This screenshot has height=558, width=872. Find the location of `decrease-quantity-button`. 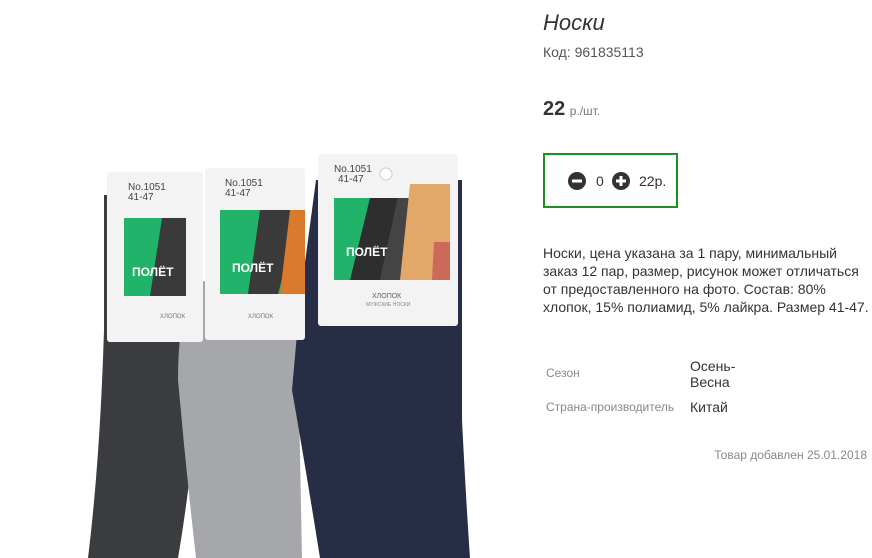

decrease-quantity-button is located at coordinates (577, 181).